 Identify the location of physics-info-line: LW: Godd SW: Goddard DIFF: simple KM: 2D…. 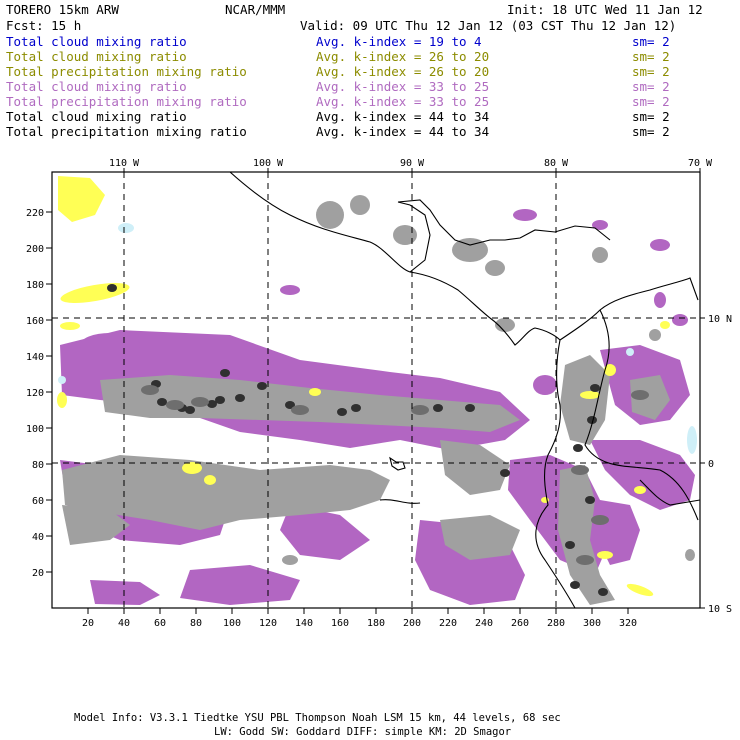
(362, 732).